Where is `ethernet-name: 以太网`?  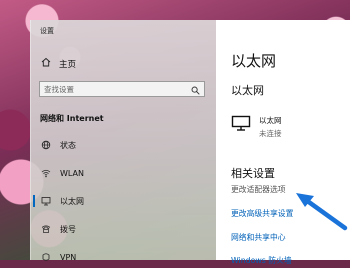 ethernet-name: 以太网 is located at coordinates (270, 120).